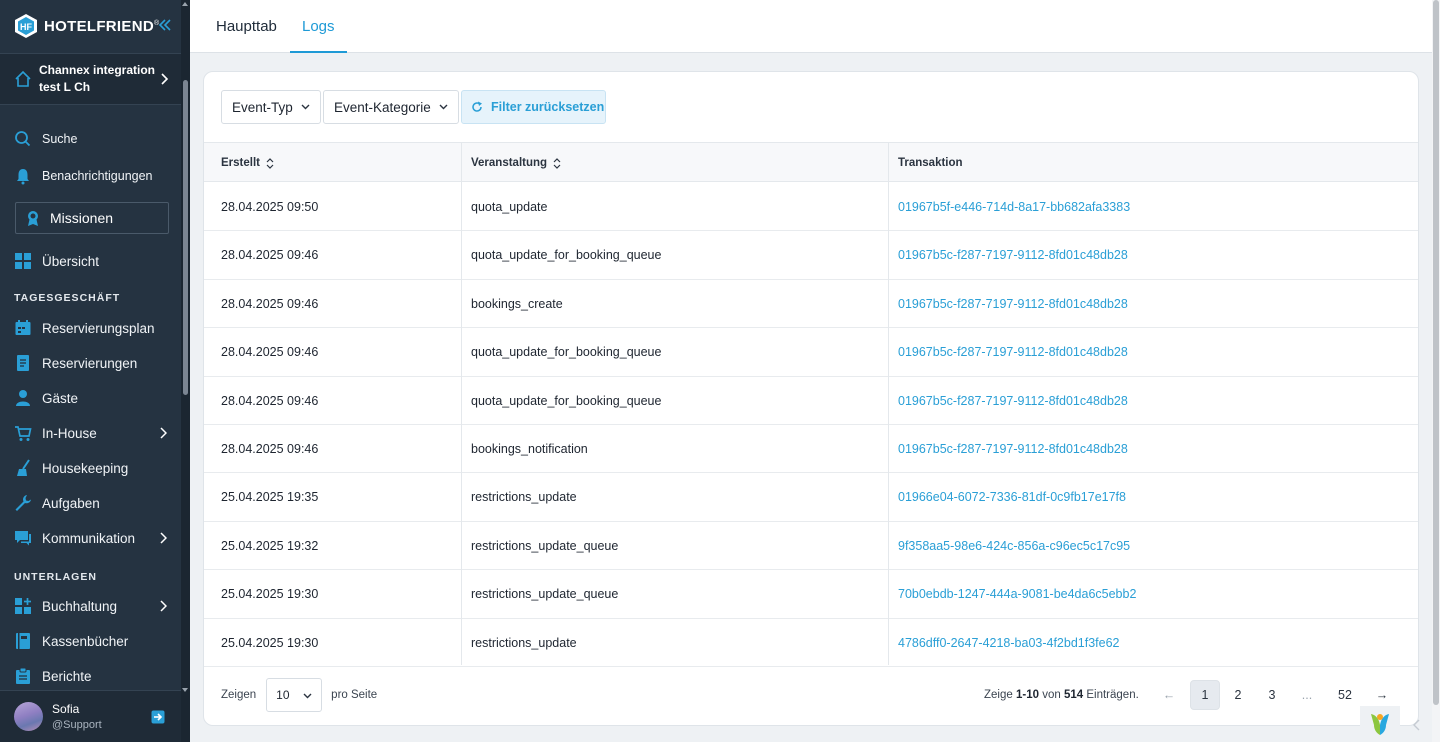 This screenshot has width=1440, height=742. What do you see at coordinates (98, 328) in the screenshot?
I see `nav-label: Reservierungsplan` at bounding box center [98, 328].